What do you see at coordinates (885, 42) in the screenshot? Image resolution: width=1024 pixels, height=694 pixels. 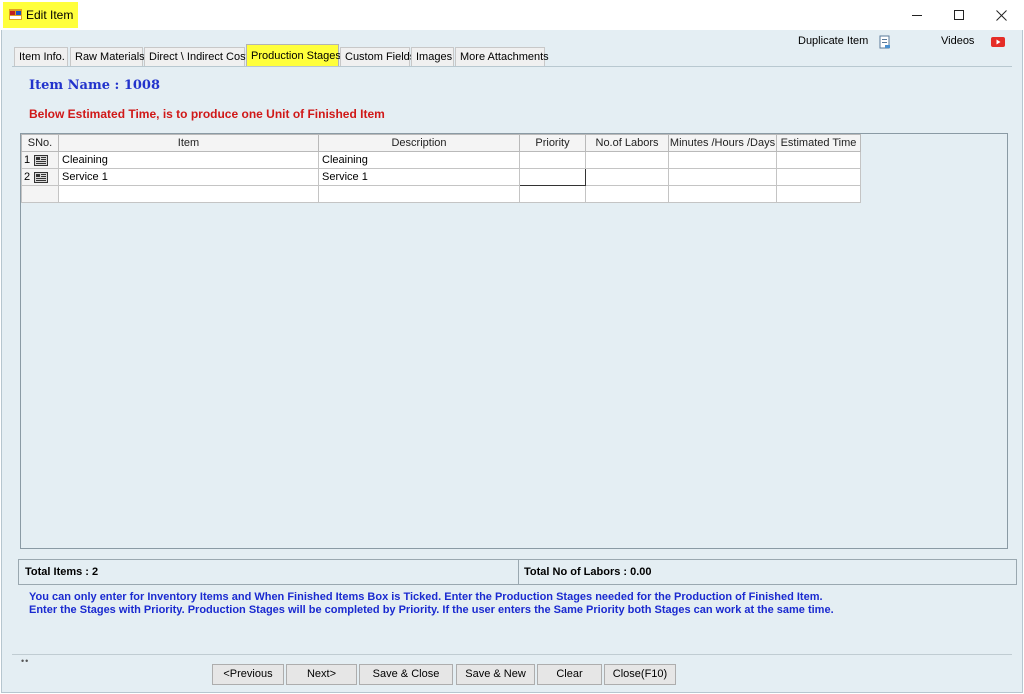 I see `duplicate-icon` at bounding box center [885, 42].